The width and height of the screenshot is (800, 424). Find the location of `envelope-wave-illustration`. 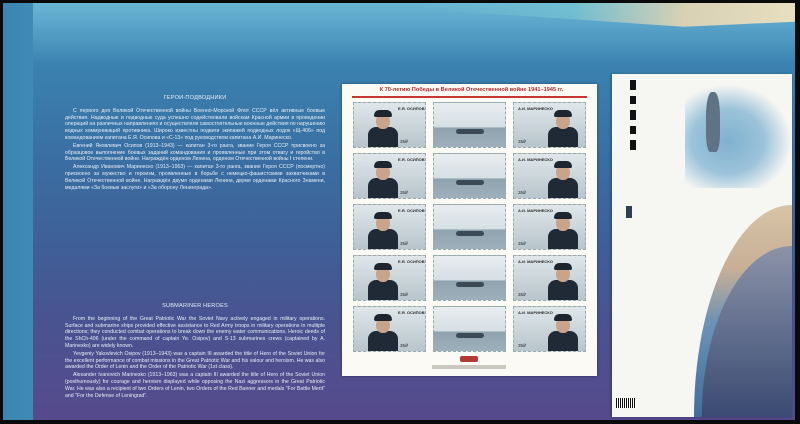

envelope-wave-illustration is located at coordinates (738, 136).